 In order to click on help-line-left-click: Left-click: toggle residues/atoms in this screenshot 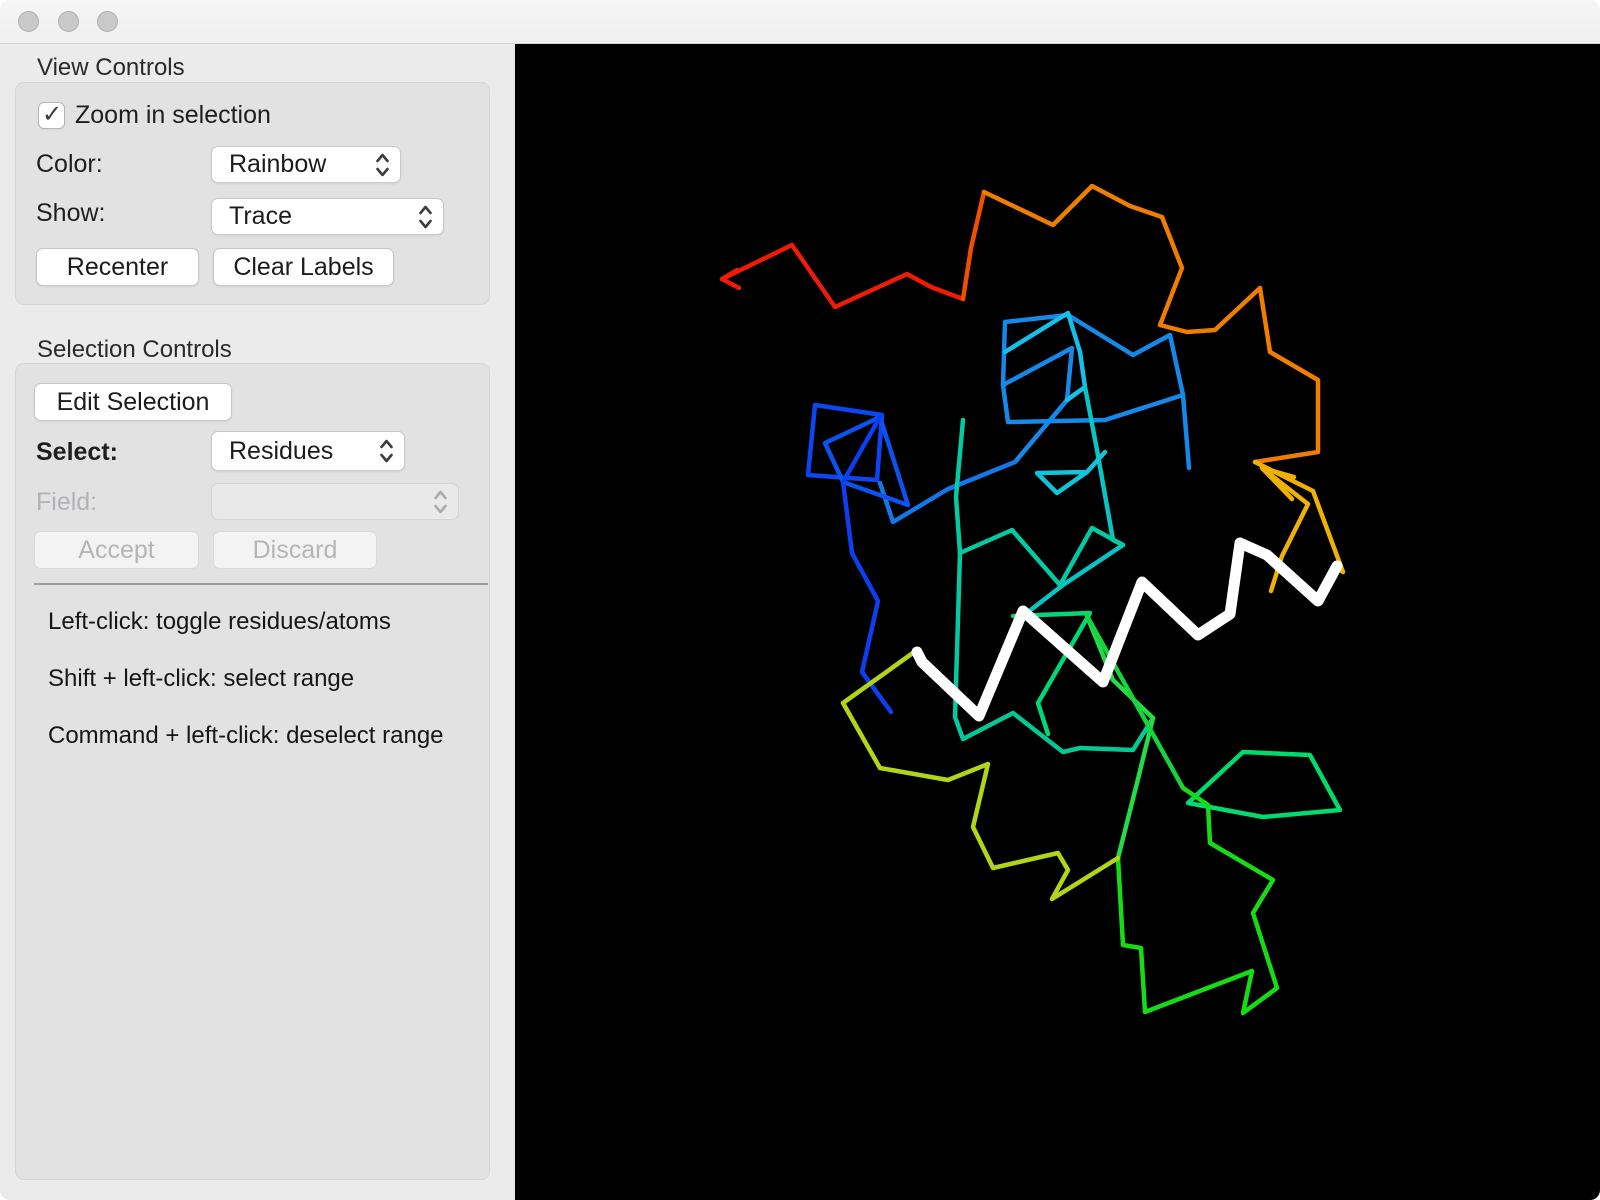, I will do `click(219, 621)`.